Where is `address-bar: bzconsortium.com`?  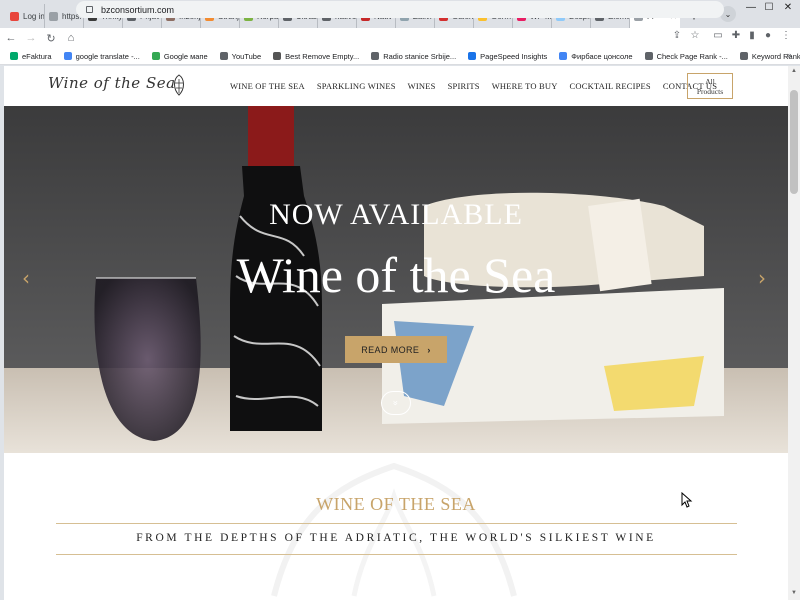
address-bar: bzconsortium.com is located at coordinates (400, 9).